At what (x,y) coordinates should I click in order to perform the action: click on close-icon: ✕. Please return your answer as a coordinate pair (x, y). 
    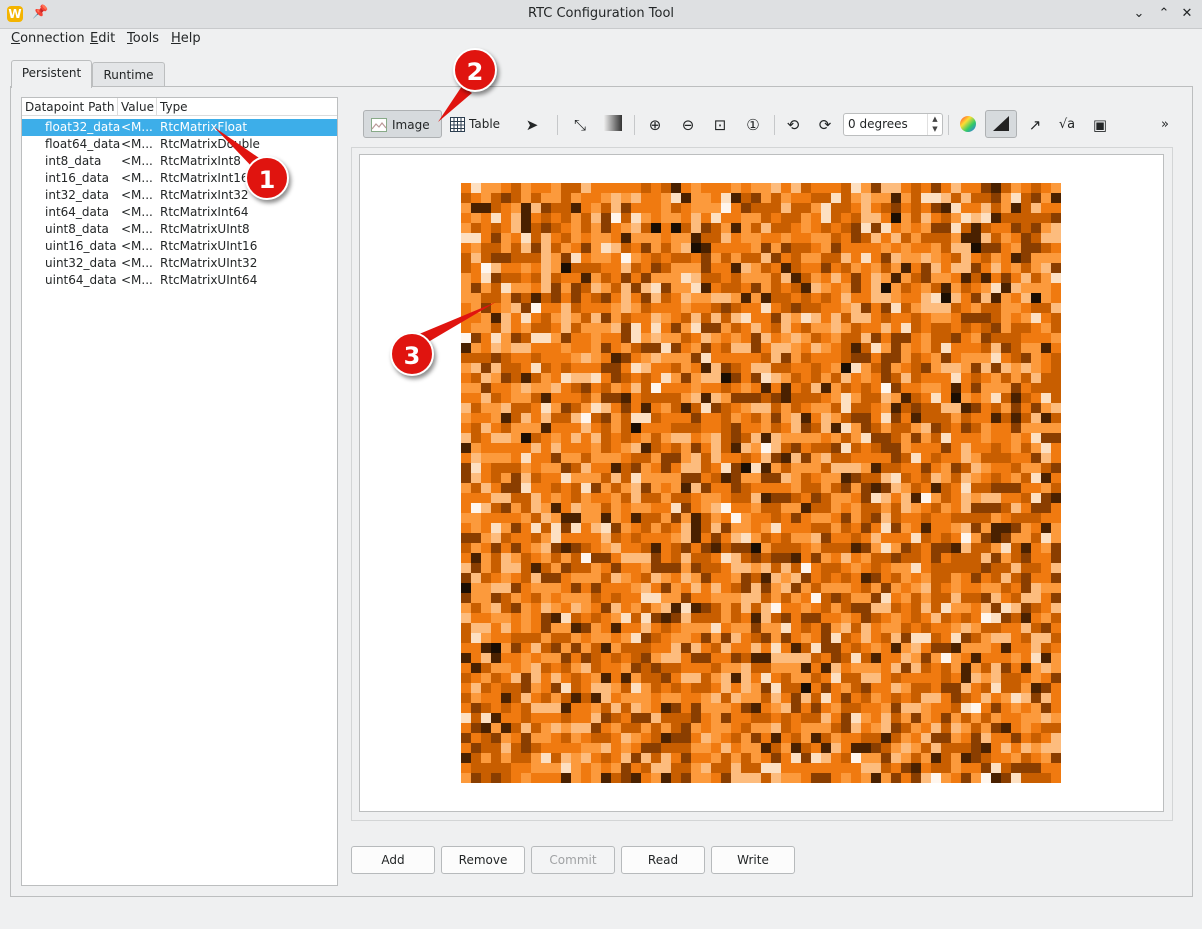
    Looking at the image, I should click on (1187, 13).